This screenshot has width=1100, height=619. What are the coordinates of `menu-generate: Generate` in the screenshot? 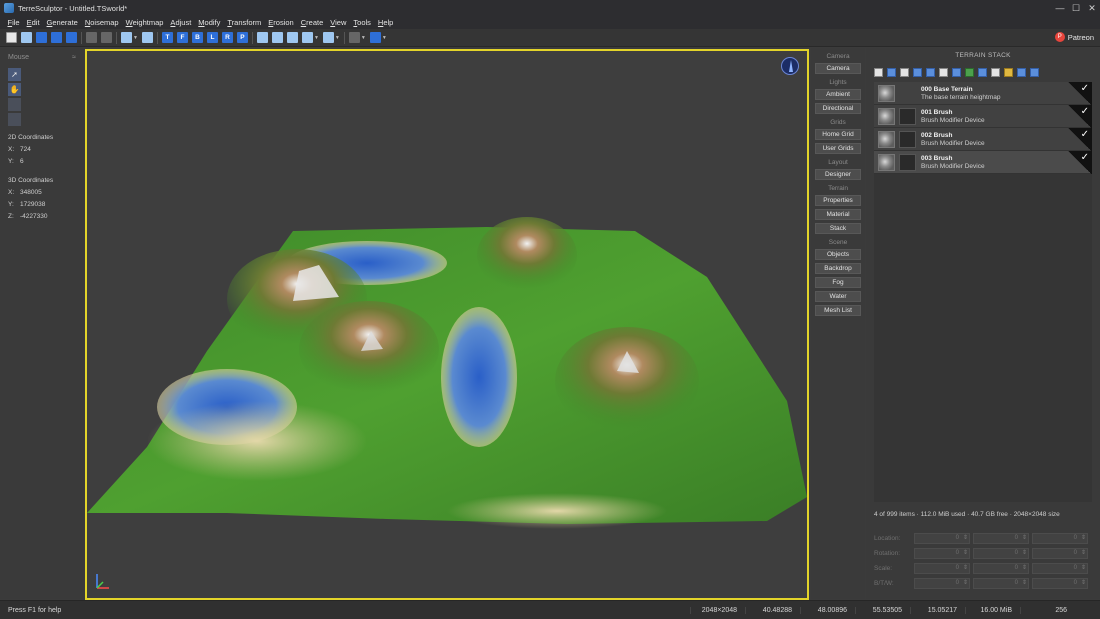 It's located at (62, 22).